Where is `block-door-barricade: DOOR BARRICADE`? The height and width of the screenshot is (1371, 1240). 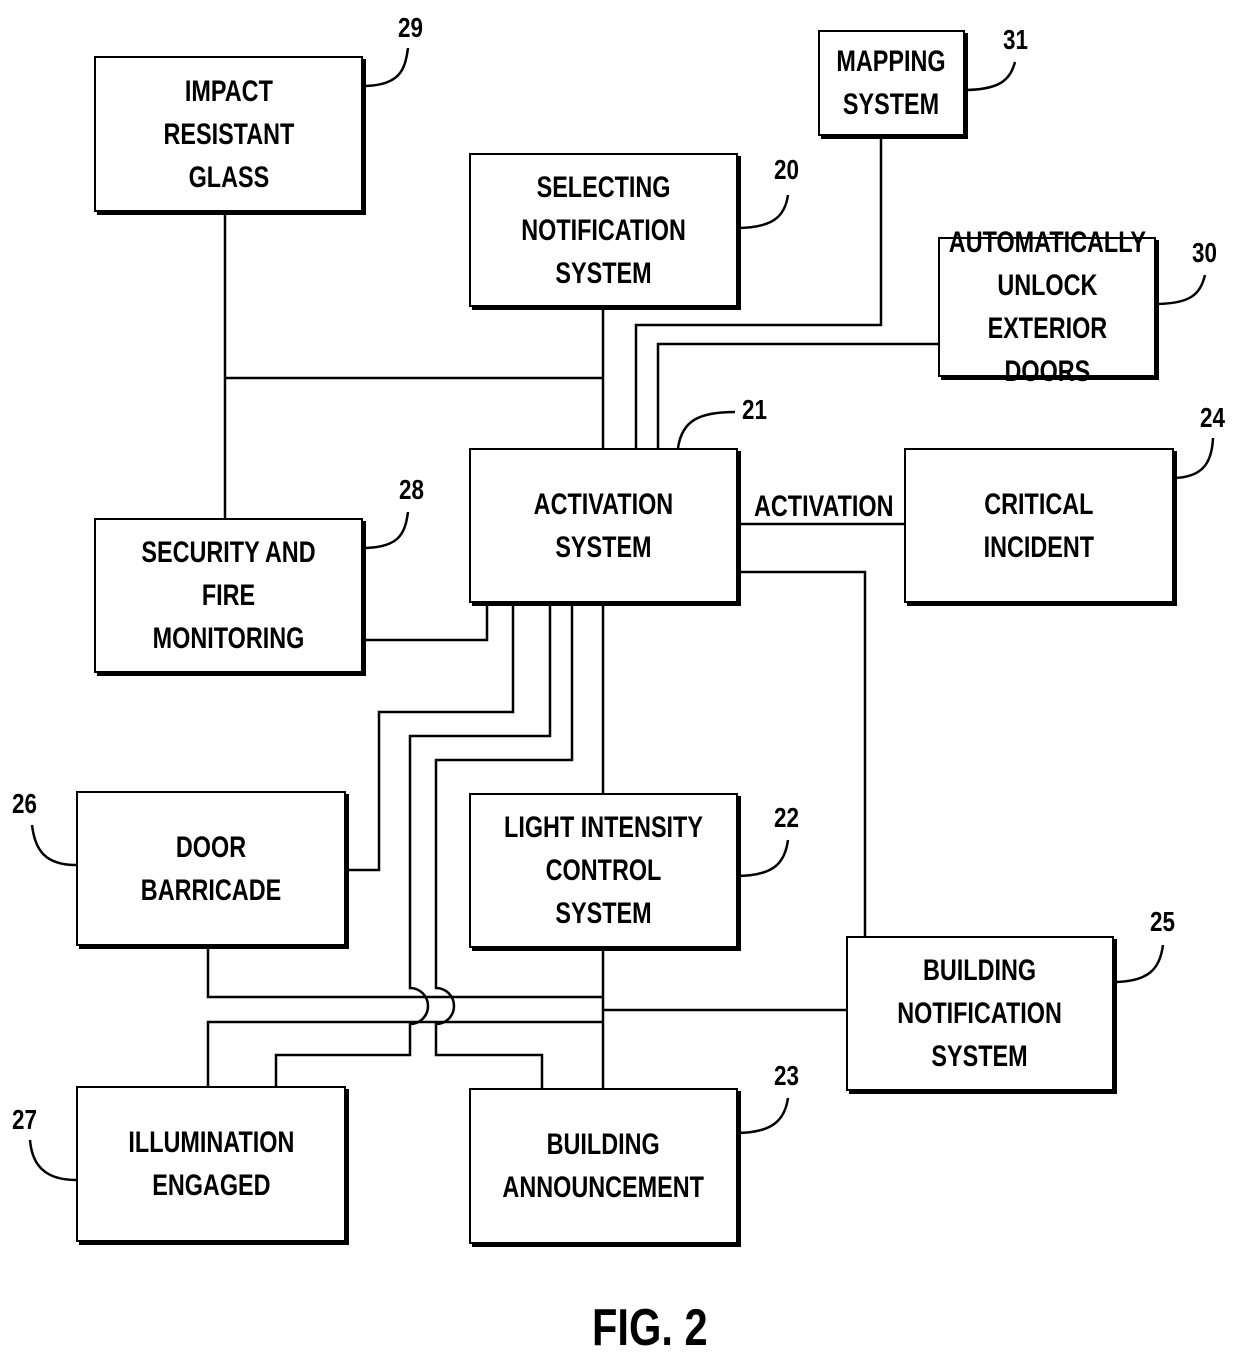
block-door-barricade: DOOR BARRICADE is located at coordinates (211, 868).